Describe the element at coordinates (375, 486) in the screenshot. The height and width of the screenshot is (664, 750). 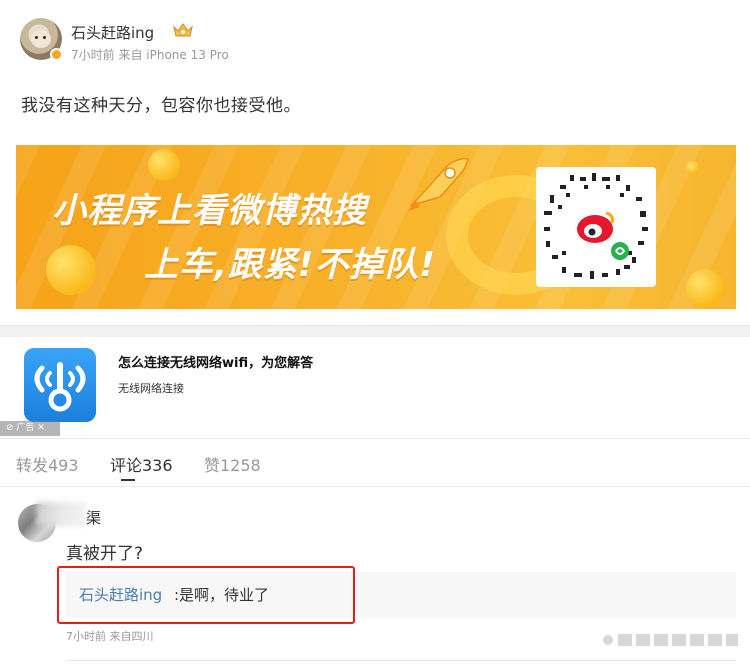
I see `tabs-bottom-divider` at that location.